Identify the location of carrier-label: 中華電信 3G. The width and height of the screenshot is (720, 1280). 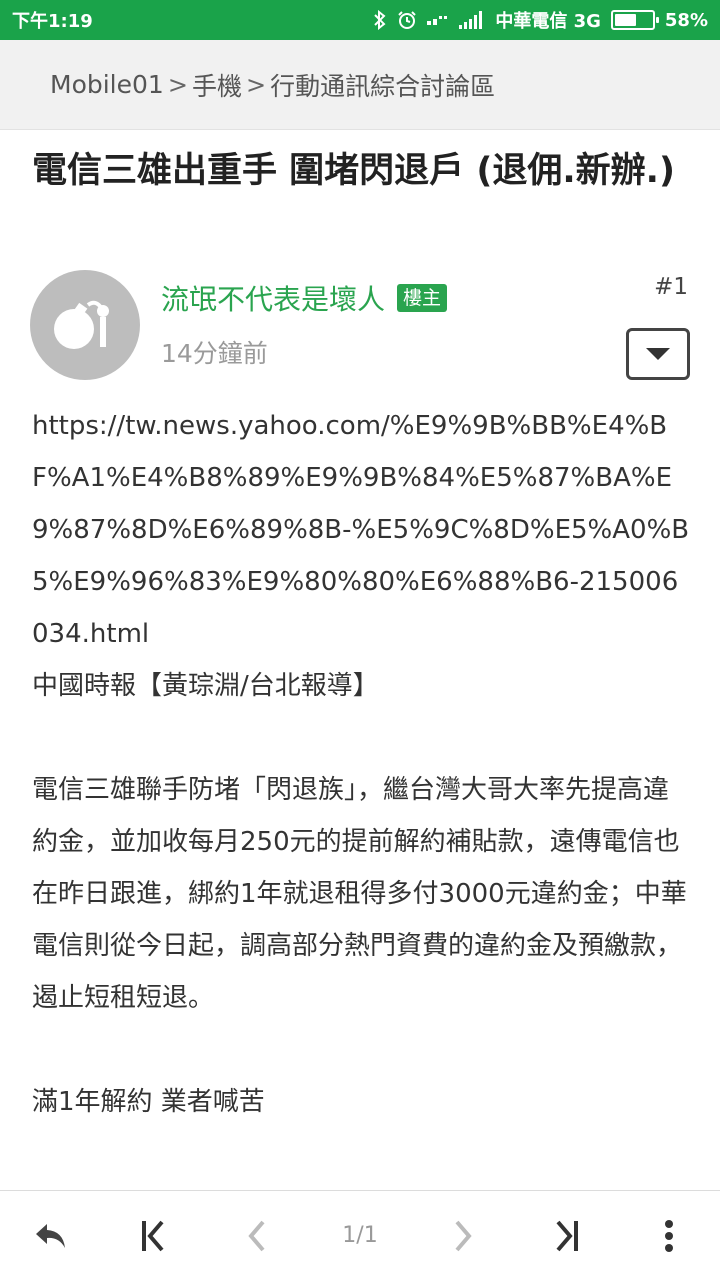
(548, 21).